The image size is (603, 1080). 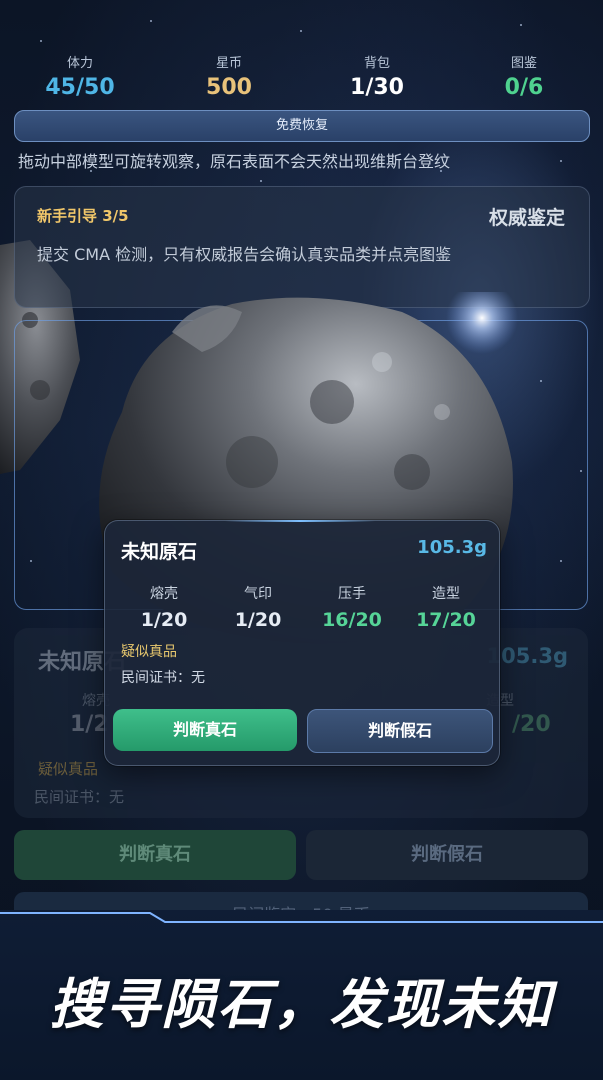 What do you see at coordinates (523, 63) in the screenshot?
I see `stat-label: 图鉴` at bounding box center [523, 63].